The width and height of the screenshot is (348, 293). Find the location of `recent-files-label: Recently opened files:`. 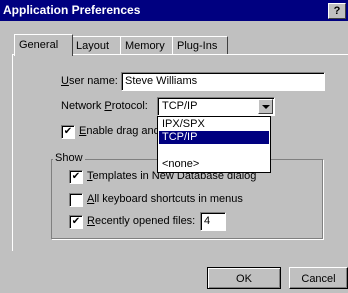

recent-files-label: Recently opened files: is located at coordinates (141, 221).